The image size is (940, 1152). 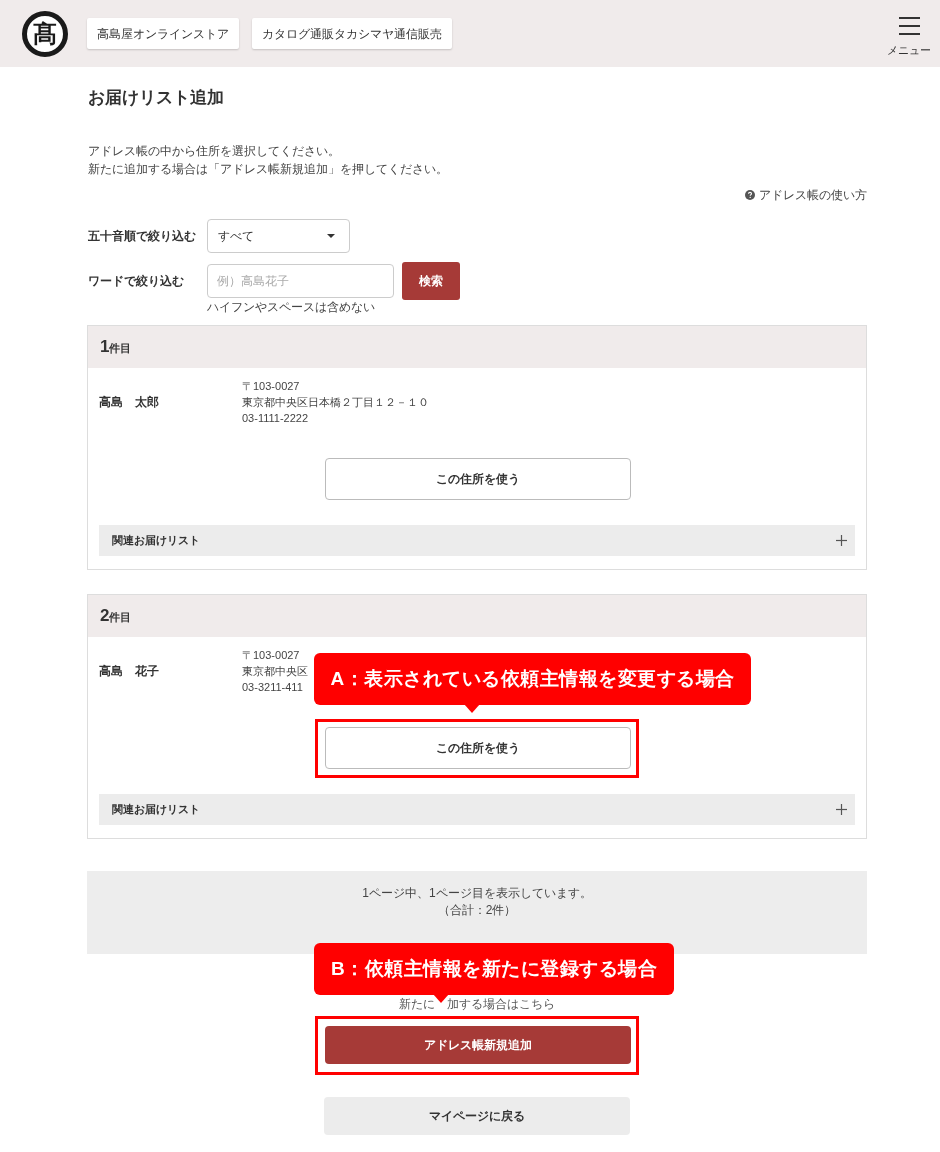 What do you see at coordinates (268, 169) in the screenshot?
I see `instruction-text: 新たに追加する場合は「アドレス帳新規追加」を押してください。` at bounding box center [268, 169].